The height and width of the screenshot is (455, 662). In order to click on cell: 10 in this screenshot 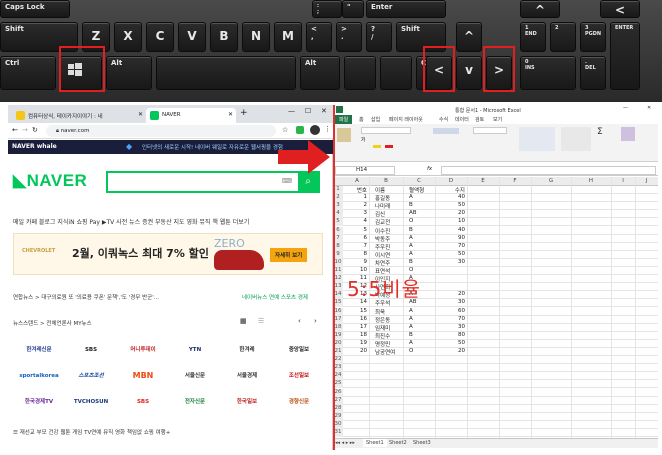, I will do `click(454, 221)`.